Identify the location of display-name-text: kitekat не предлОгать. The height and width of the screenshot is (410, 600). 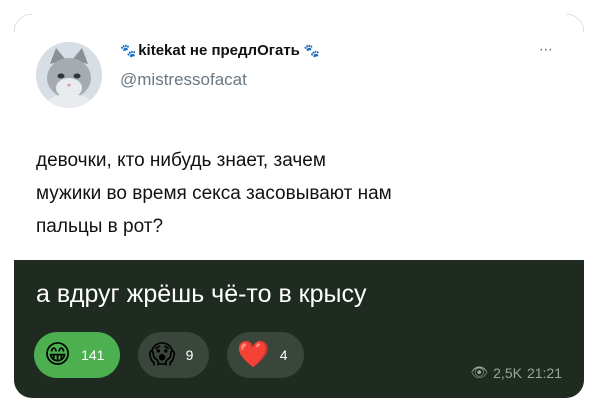
(219, 50).